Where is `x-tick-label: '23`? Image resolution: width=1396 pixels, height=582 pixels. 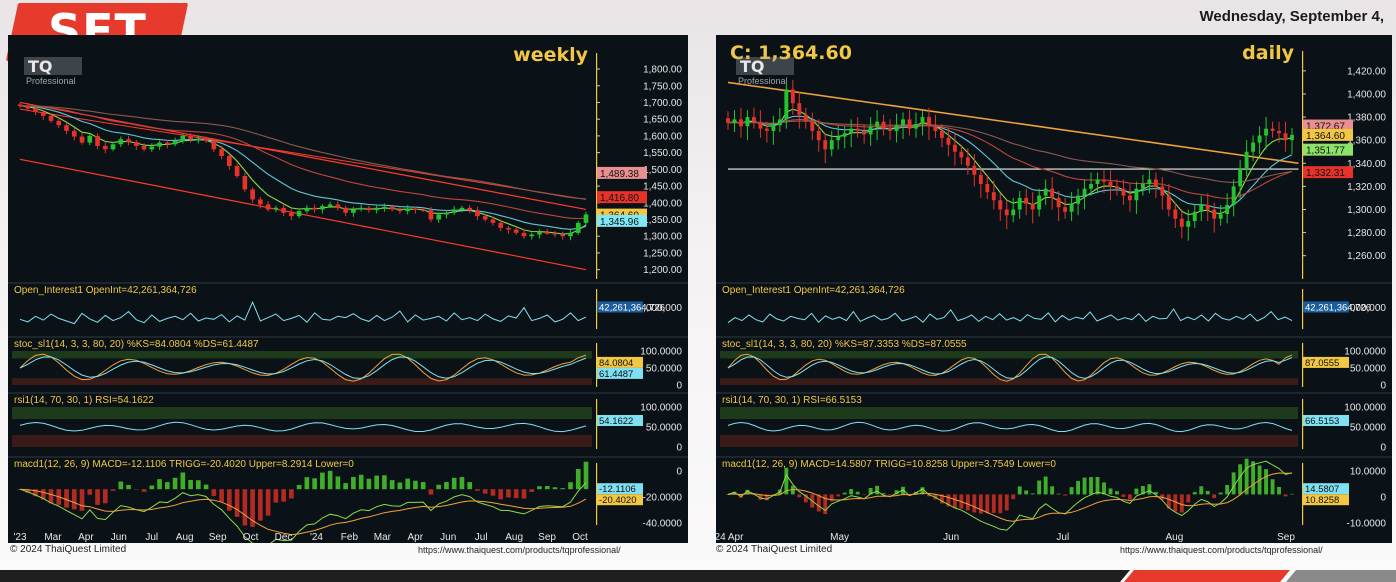
x-tick-label: '23 is located at coordinates (19, 537).